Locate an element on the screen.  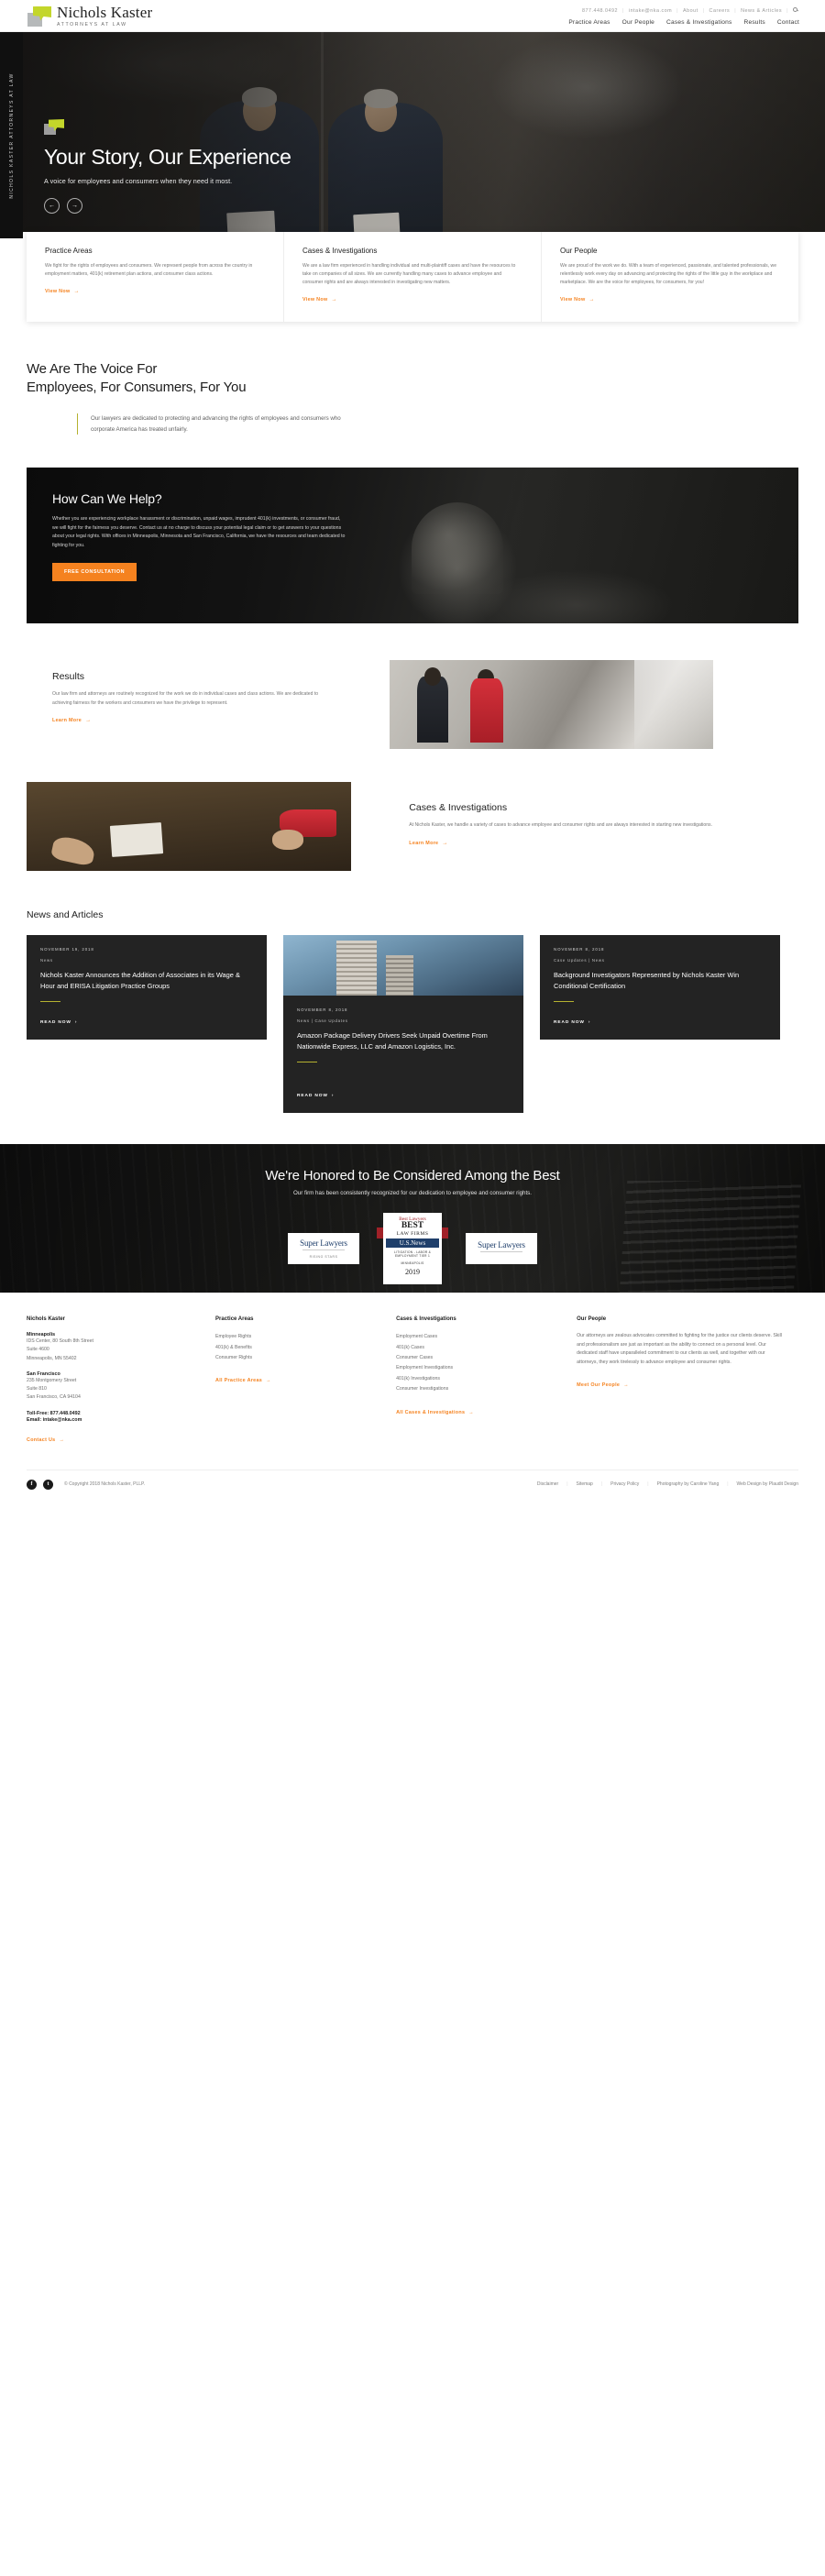
badge-line4: U.S.News is located at coordinates (412, 1243).